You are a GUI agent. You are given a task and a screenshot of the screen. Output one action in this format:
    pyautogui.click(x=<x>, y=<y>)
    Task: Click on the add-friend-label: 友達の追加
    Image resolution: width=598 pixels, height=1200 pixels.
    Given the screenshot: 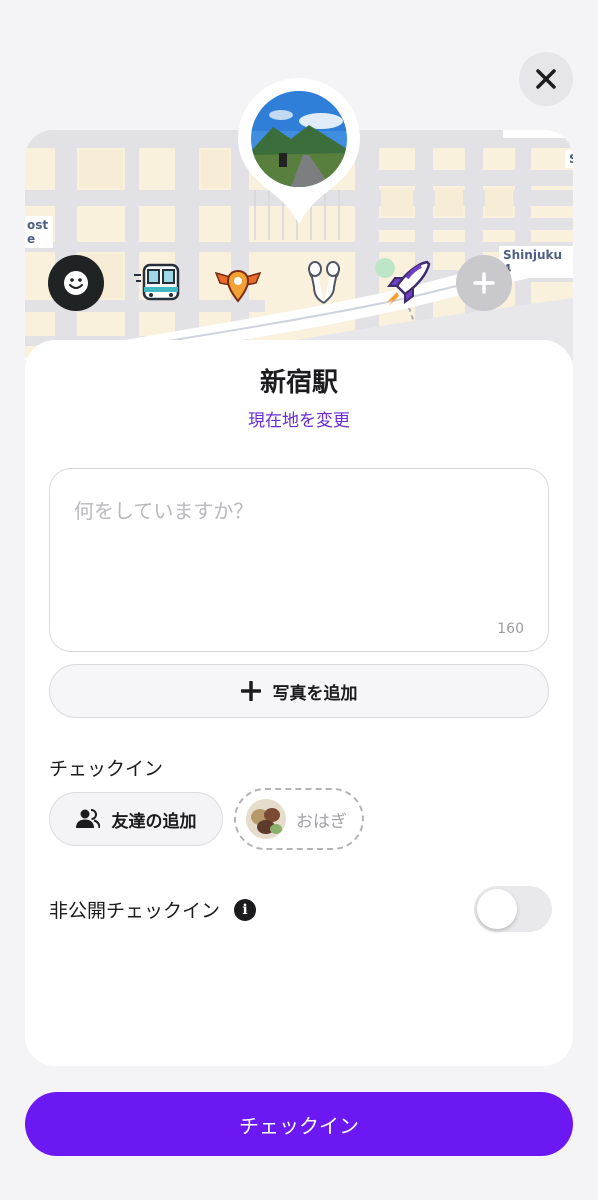 What is the action you would take?
    pyautogui.click(x=154, y=821)
    